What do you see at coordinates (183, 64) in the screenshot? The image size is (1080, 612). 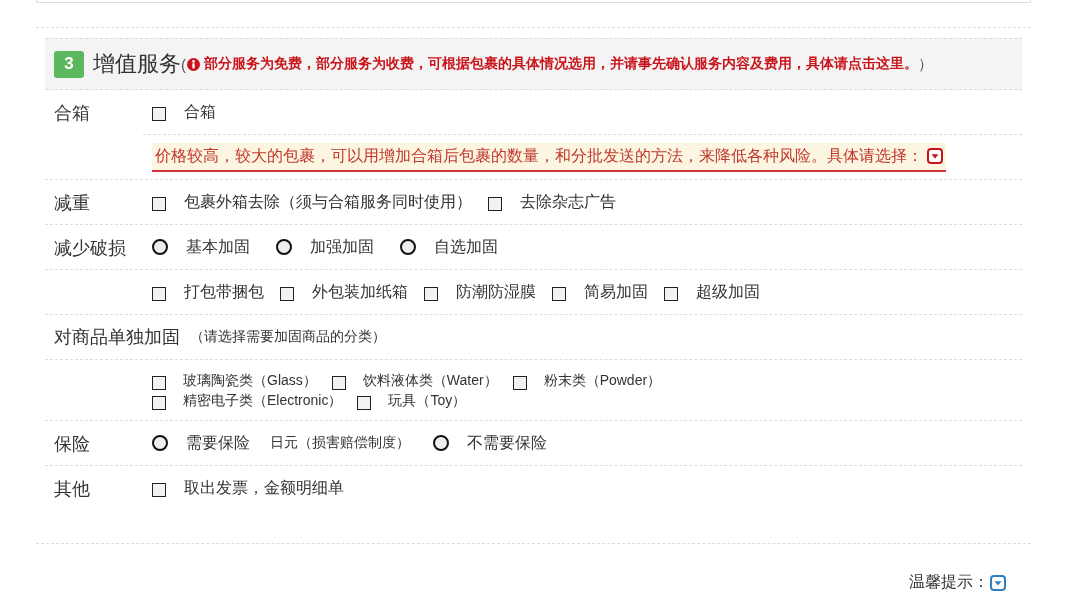 I see `bracket-text: (` at bounding box center [183, 64].